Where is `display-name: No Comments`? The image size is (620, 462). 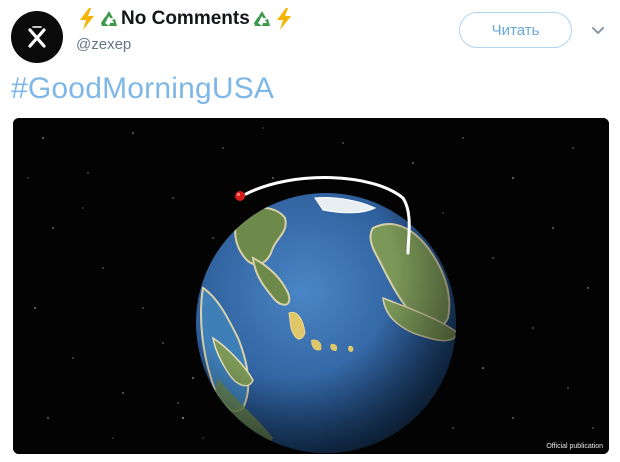 display-name: No Comments is located at coordinates (185, 19).